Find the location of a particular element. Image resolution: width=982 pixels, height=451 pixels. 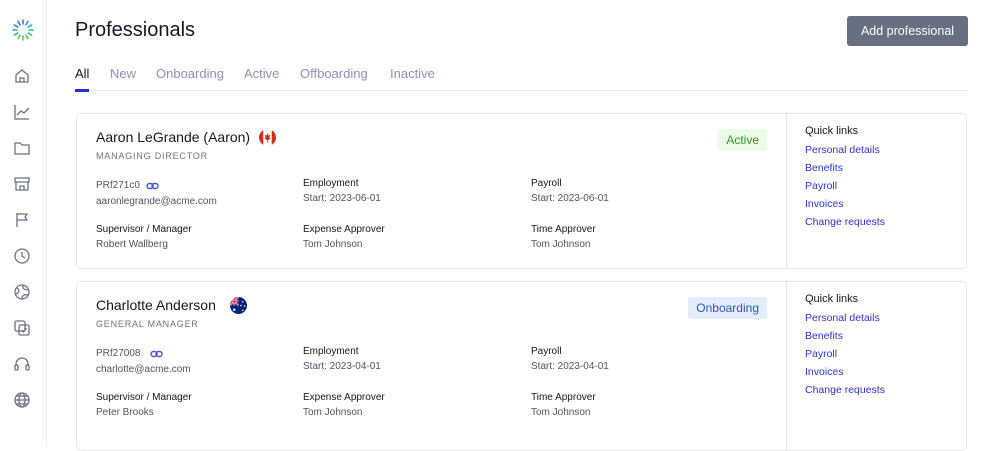

page-title: Professionals is located at coordinates (135, 30).